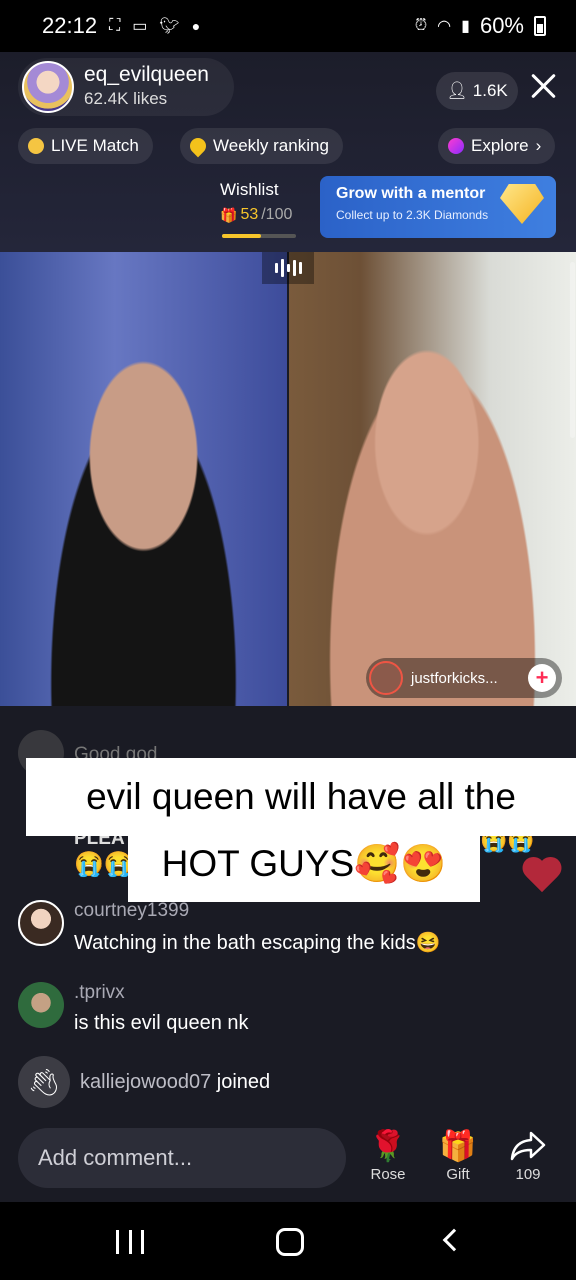 Image resolution: width=576 pixels, height=1280 pixels. I want to click on screenshot-icon: ⛶, so click(115, 25).